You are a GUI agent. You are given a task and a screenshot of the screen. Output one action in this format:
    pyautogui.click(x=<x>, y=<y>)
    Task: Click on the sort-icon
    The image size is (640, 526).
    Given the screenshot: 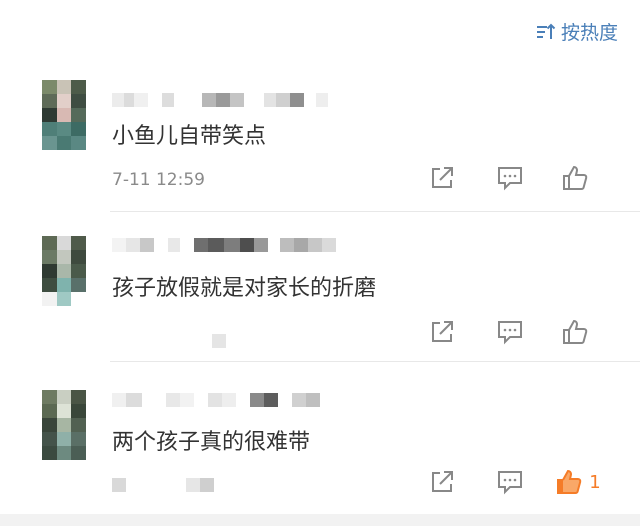 What is the action you would take?
    pyautogui.click(x=546, y=31)
    